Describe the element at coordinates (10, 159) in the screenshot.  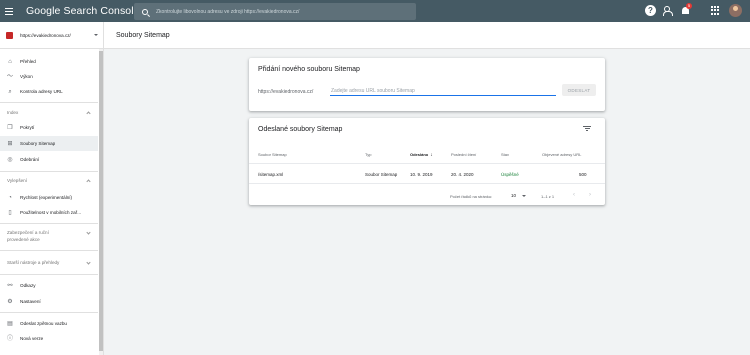
I see `eye-off-icon: ◎` at that location.